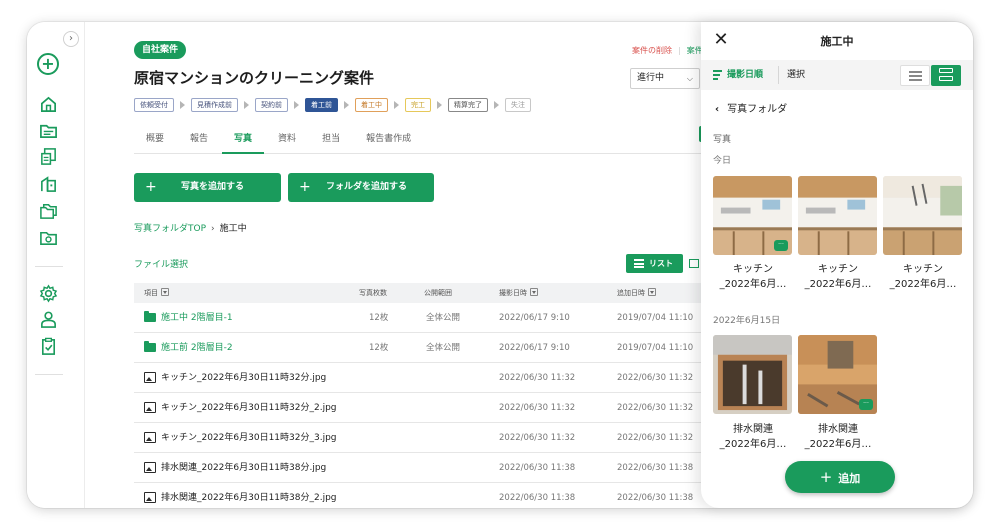 The image size is (1000, 528). What do you see at coordinates (249, 495) in the screenshot?
I see `row-name: 排水関連_2022年6月30日11時38分_2.jpg` at bounding box center [249, 495].